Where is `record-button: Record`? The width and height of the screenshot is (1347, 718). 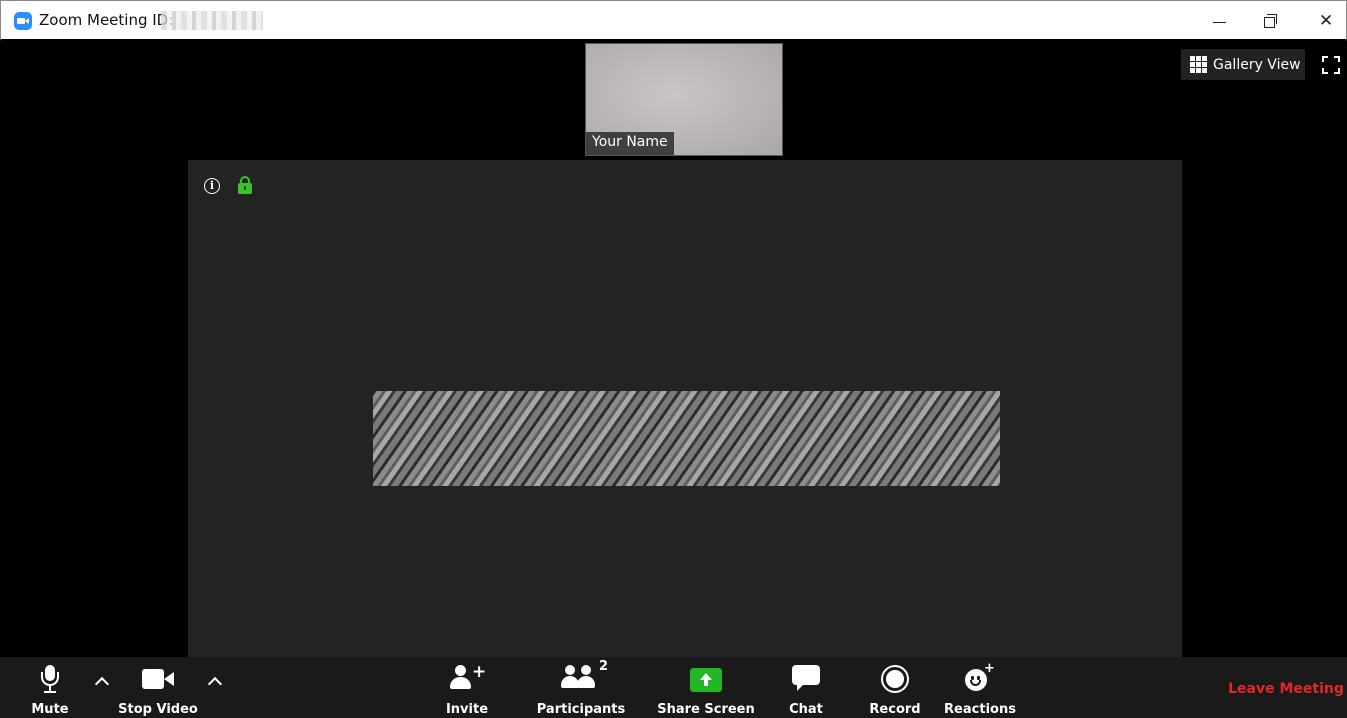
record-button: Record is located at coordinates (895, 687).